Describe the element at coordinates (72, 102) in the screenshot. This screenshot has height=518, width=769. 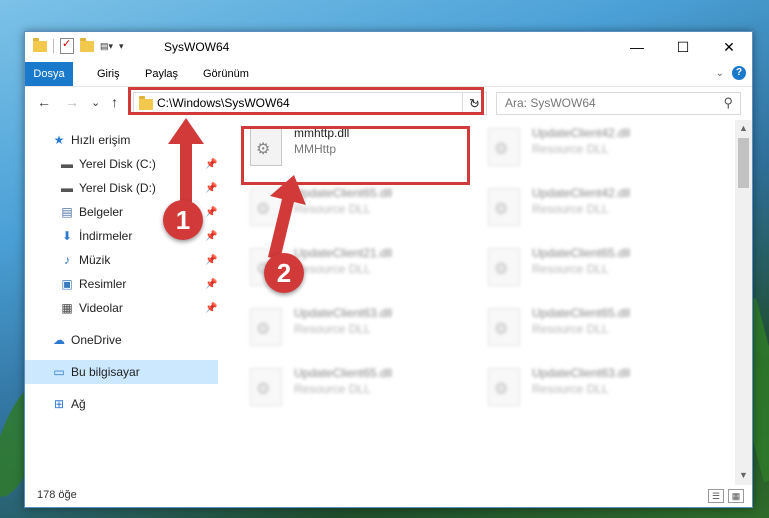
I see `forward-button: →` at that location.